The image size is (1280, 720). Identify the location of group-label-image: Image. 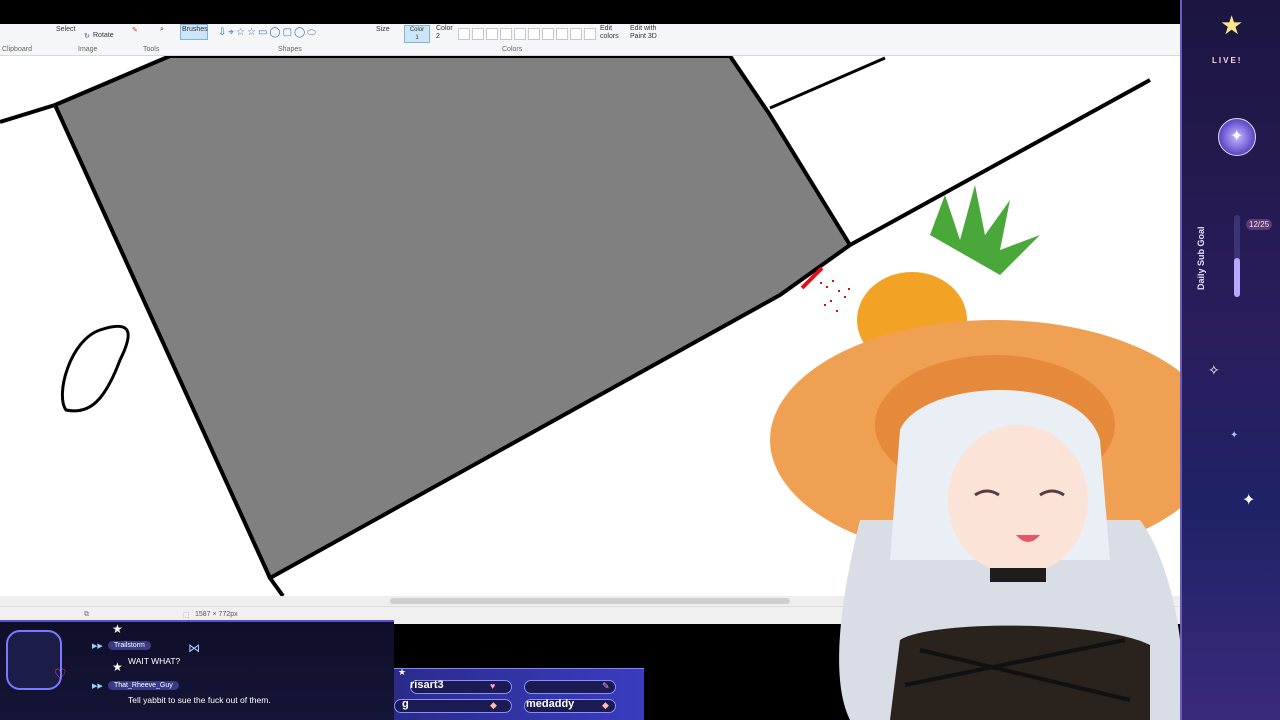
(88, 49).